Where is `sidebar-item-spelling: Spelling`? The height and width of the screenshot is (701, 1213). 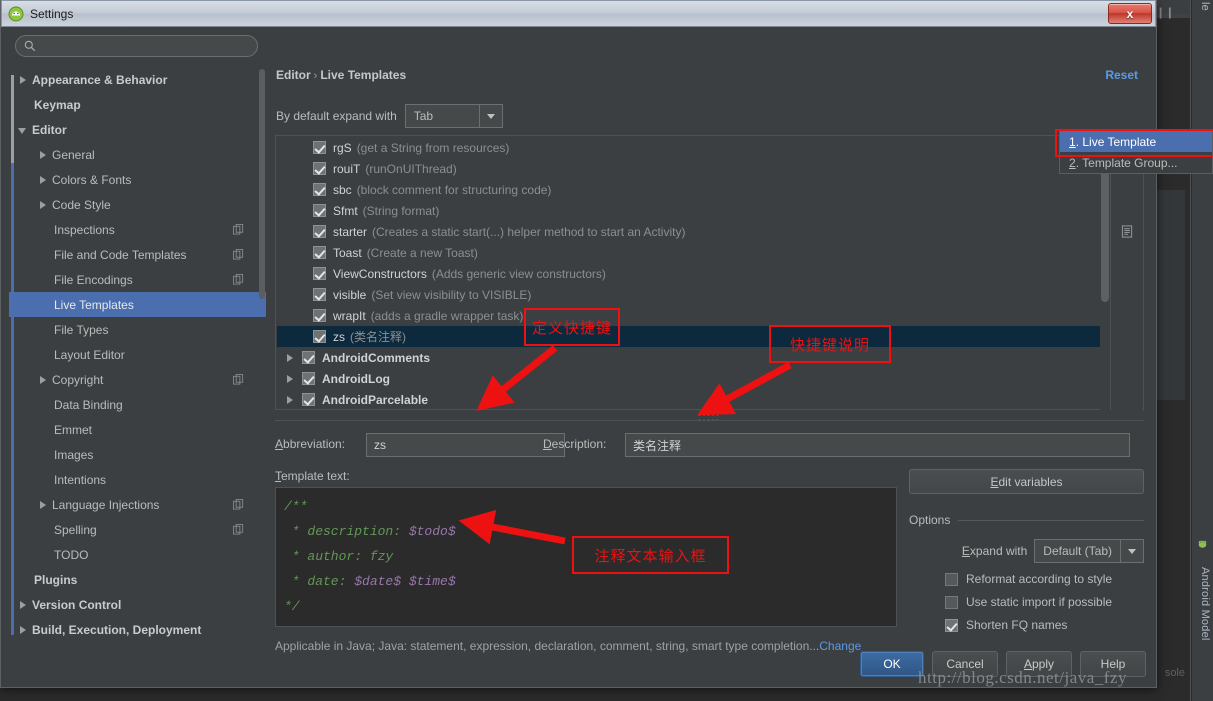 sidebar-item-spelling: Spelling is located at coordinates (137, 529).